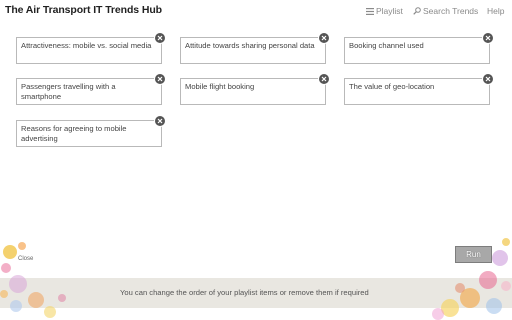 This screenshot has height=320, width=512. What do you see at coordinates (389, 11) in the screenshot?
I see `nav-playlist-label: Playlist` at bounding box center [389, 11].